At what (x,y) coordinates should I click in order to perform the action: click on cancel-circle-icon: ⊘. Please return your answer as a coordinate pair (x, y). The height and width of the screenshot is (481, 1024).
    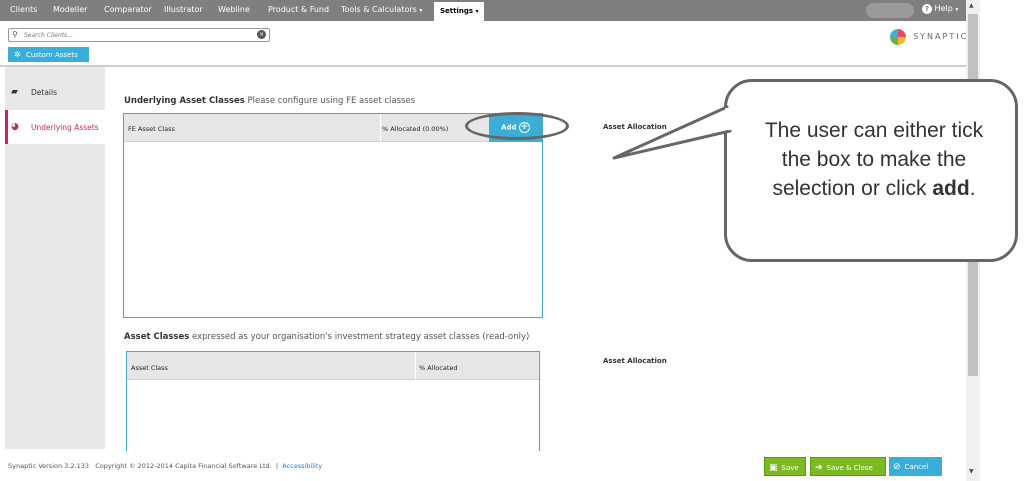
    Looking at the image, I should click on (897, 467).